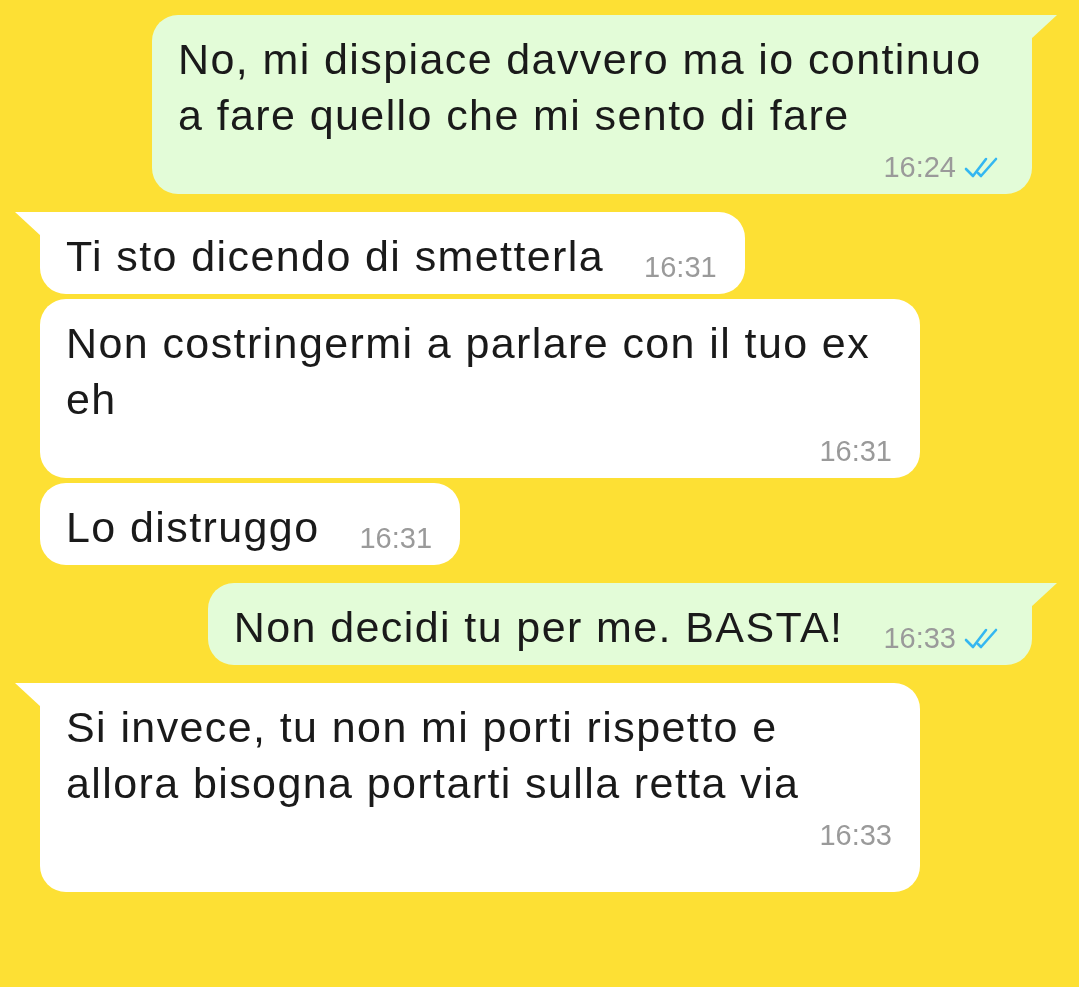  I want to click on message-text: Si invece, tu non mi porti rispetto e allora bisogna portarti sulla retta via, so click(433, 755).